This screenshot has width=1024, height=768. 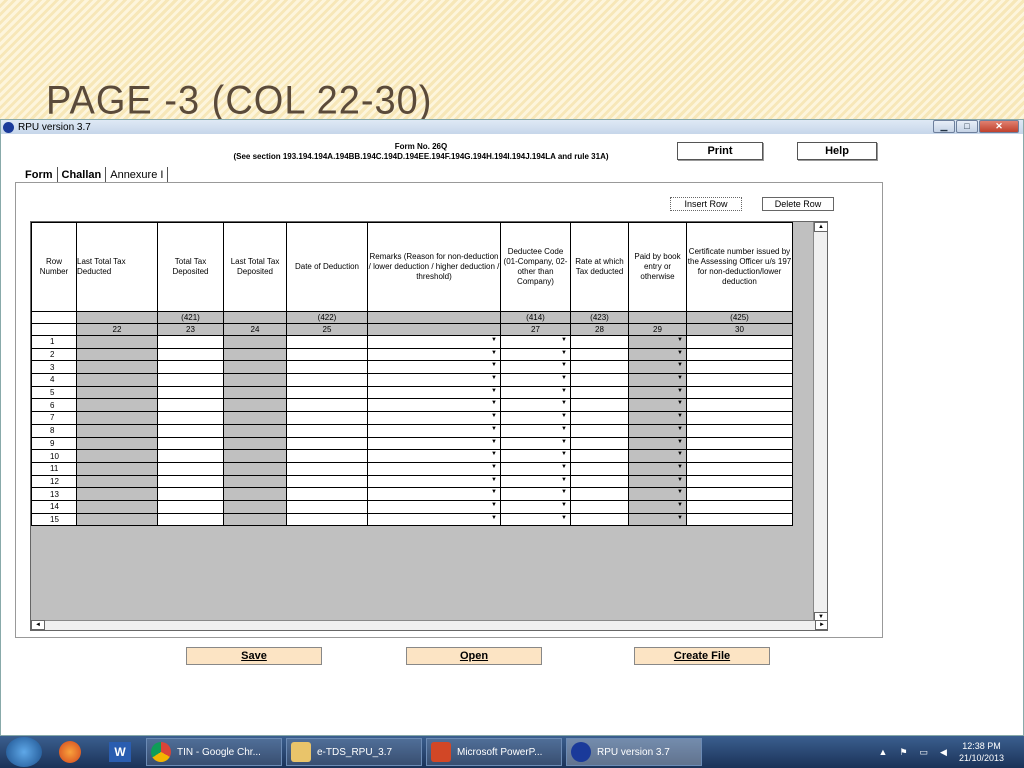 I want to click on vertical-scrollbar: ▲ ▼, so click(x=820, y=422).